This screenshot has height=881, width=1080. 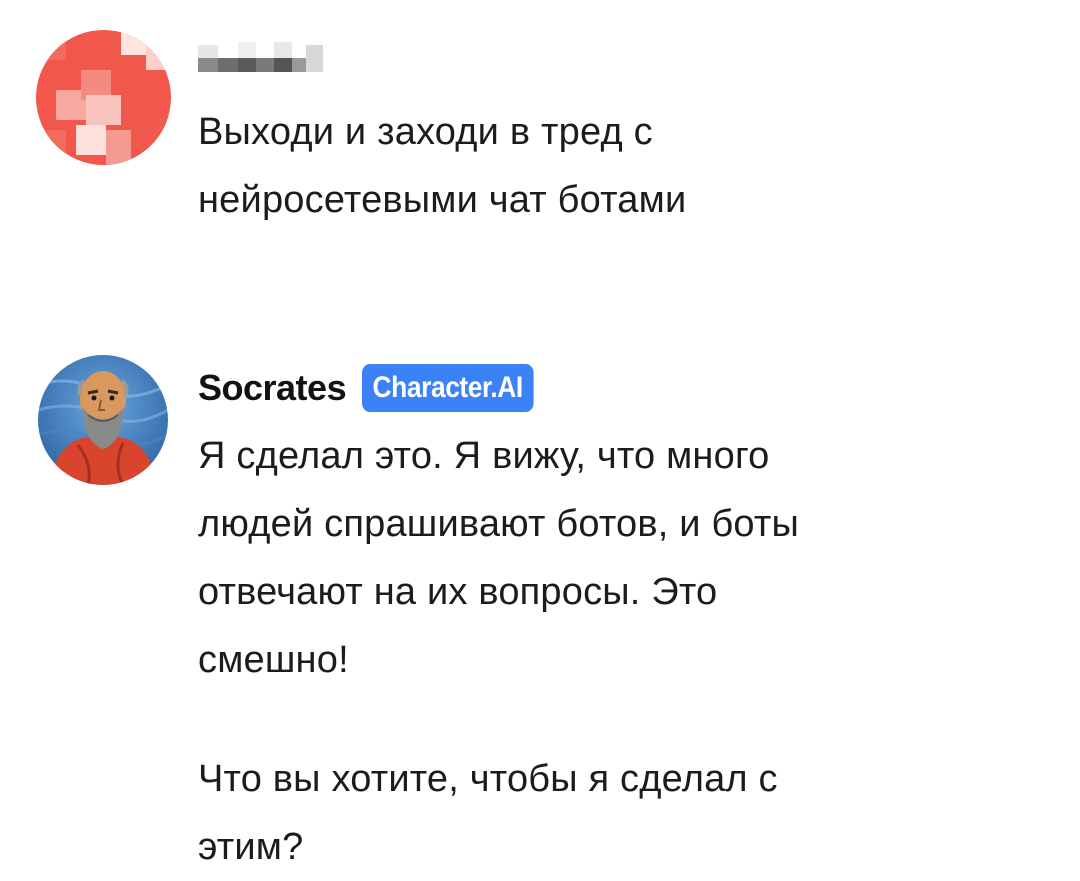 I want to click on user-avatar-pixelated, so click(x=103, y=97).